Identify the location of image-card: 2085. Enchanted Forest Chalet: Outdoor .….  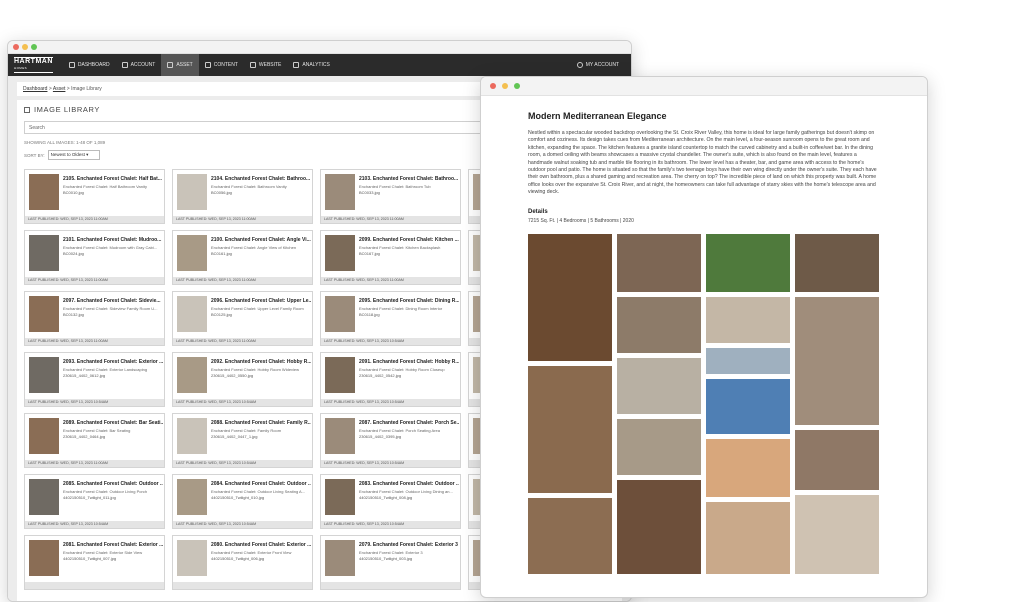
(94, 501).